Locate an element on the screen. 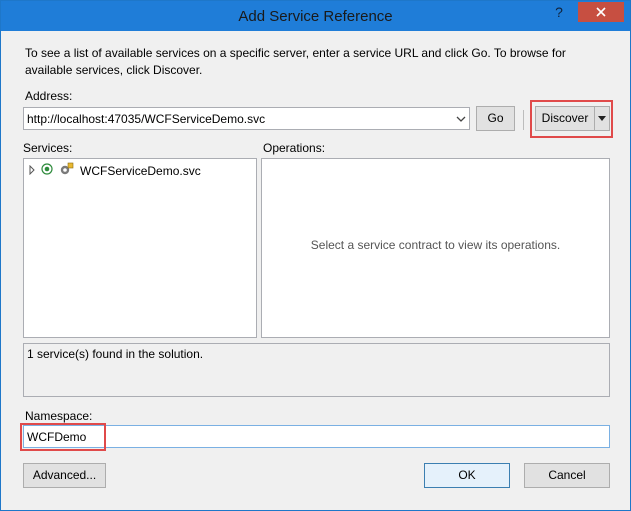 The height and width of the screenshot is (511, 631). window-title: Add Service Reference is located at coordinates (315, 16).